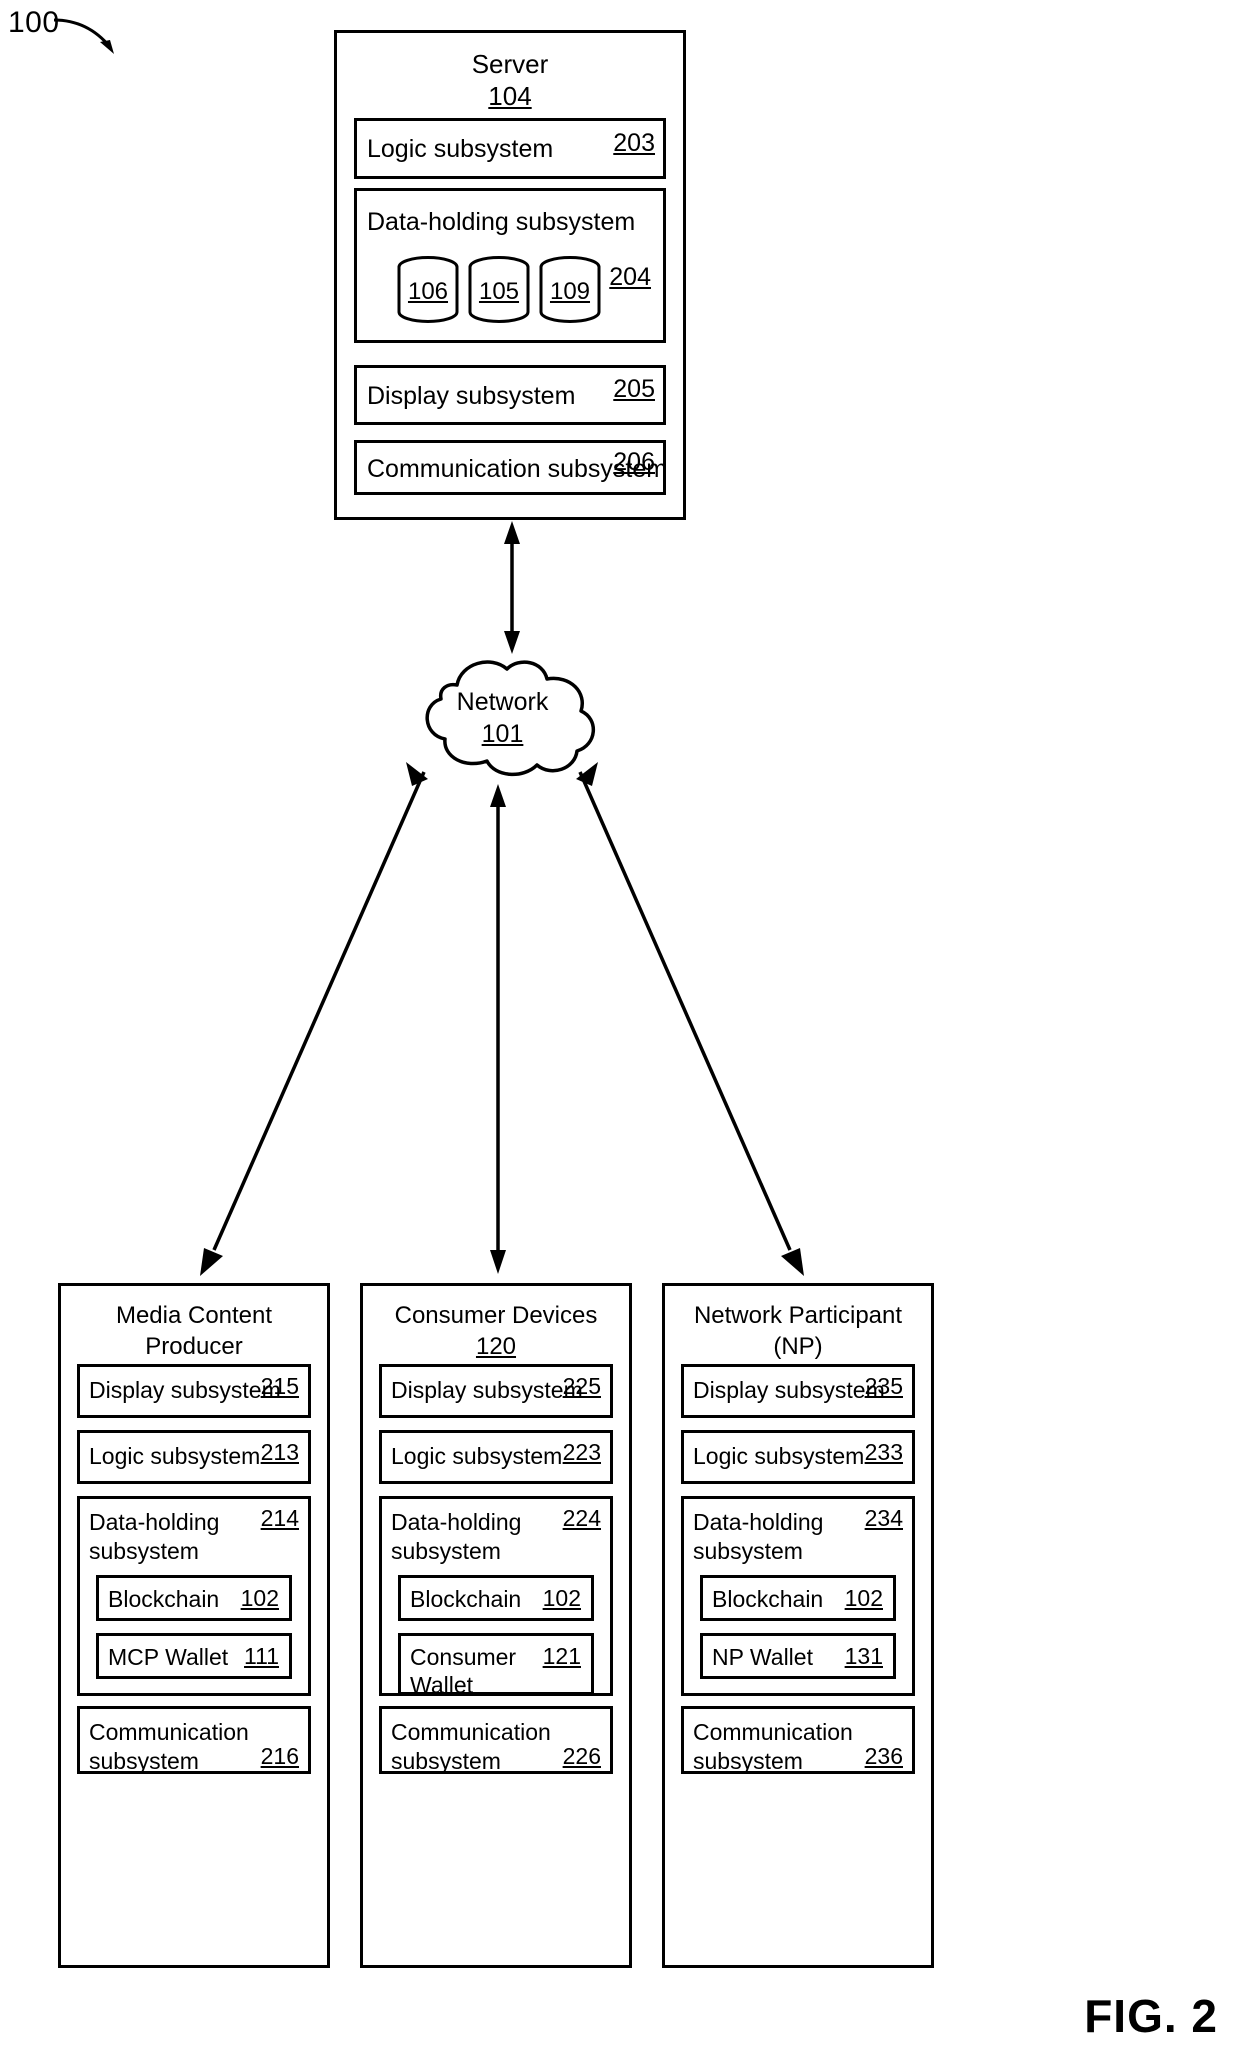 The height and width of the screenshot is (2055, 1240). What do you see at coordinates (561, 1656) in the screenshot?
I see `consumer-wallet-reference: 121` at bounding box center [561, 1656].